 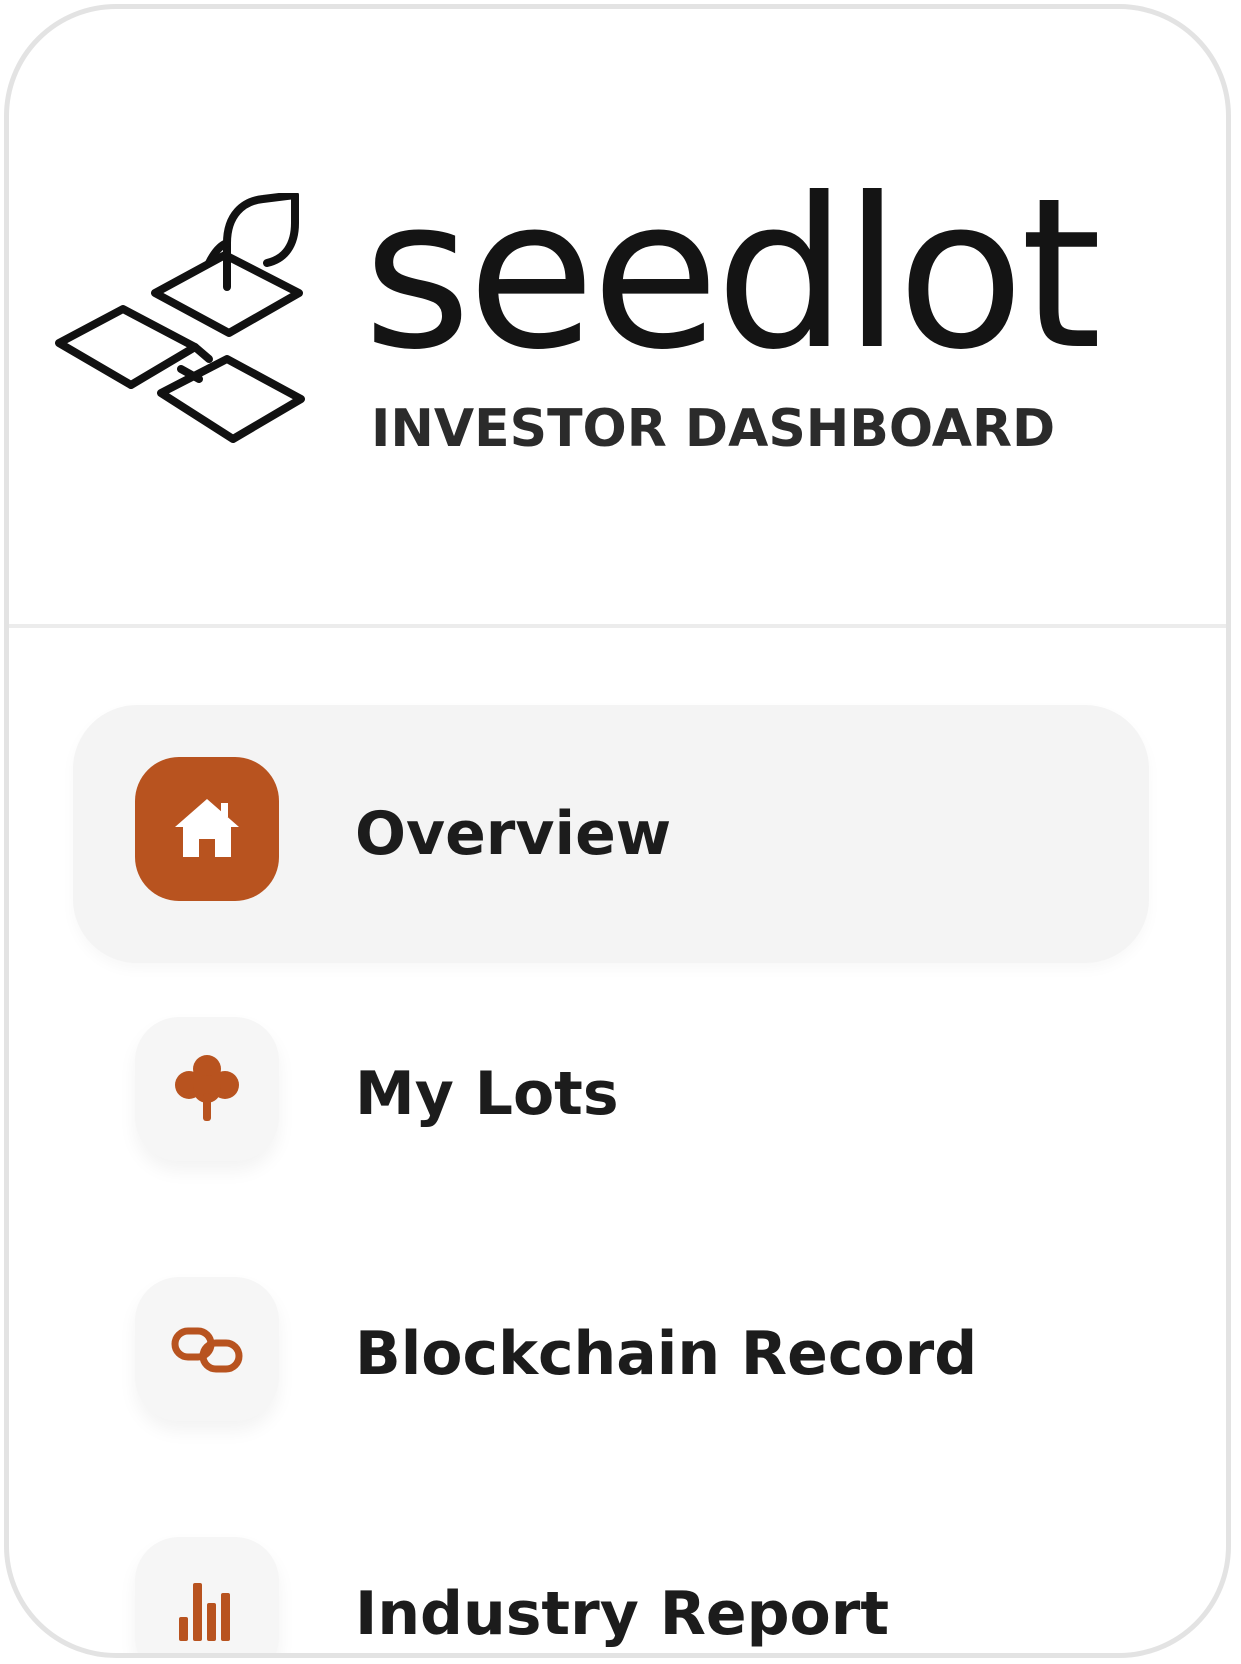 I want to click on nav-item-overview: Overview, so click(x=611, y=834).